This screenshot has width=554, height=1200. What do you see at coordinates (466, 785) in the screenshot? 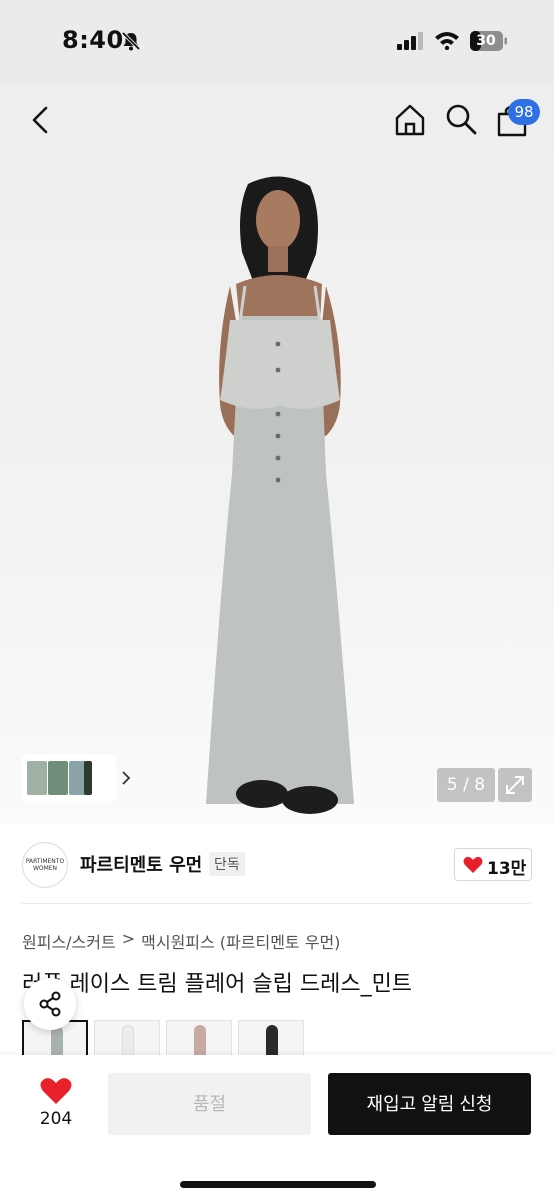
I see `image-page-counter: 5 / 8` at bounding box center [466, 785].